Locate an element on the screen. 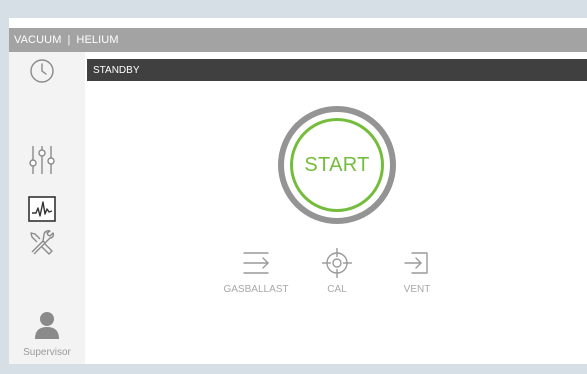 The width and height of the screenshot is (587, 374). mode-vacuum: VACUUM is located at coordinates (37, 40).